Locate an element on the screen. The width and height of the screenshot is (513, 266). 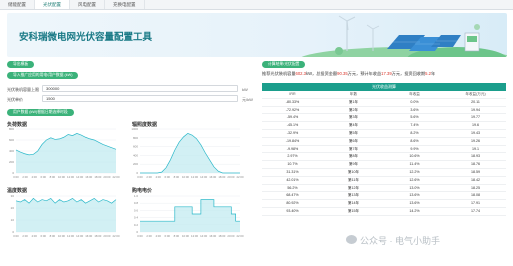
table-cell: 第10年 is located at coordinates (353, 171).